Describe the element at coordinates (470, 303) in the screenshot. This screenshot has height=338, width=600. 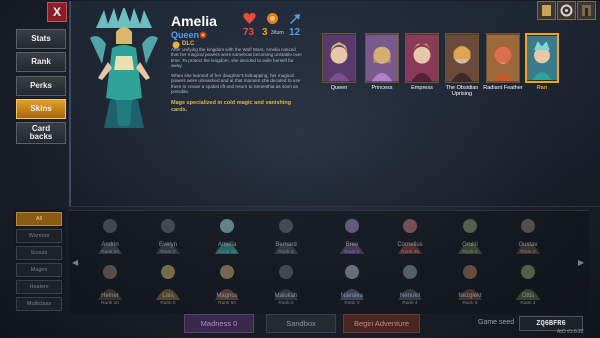
I see `roster-rank-nezglekt: Rank 5` at that location.